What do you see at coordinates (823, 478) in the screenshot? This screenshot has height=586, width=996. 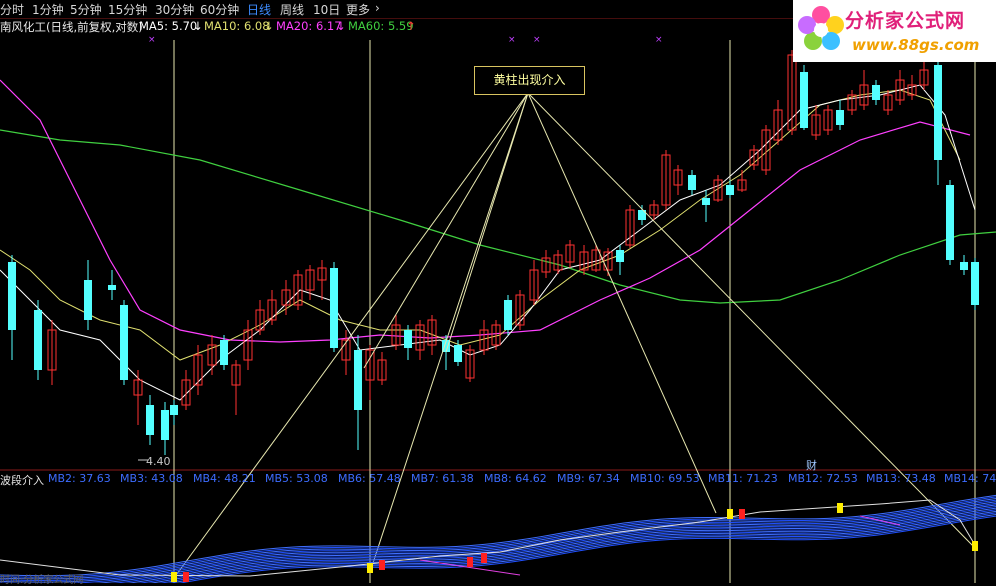 I see `mb12-value: MB12: 72.53` at bounding box center [823, 478].